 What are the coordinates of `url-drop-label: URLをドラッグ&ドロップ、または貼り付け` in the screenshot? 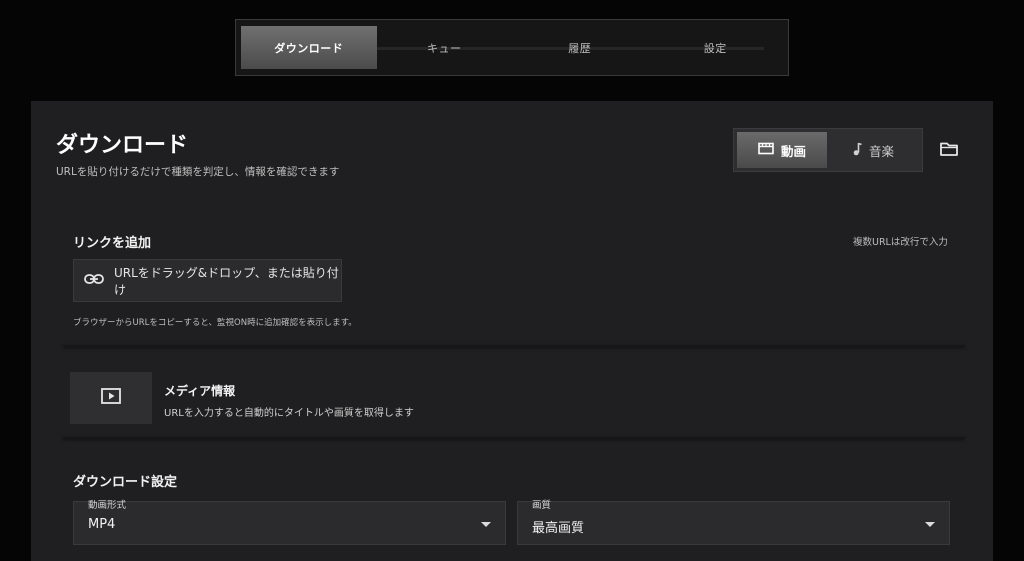 It's located at (226, 281).